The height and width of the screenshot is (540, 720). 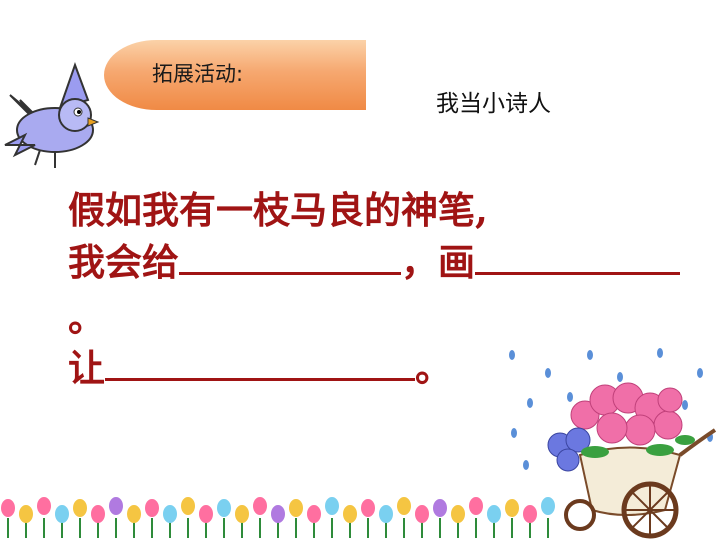 I want to click on activity-label: 拓展活动:, so click(x=198, y=74).